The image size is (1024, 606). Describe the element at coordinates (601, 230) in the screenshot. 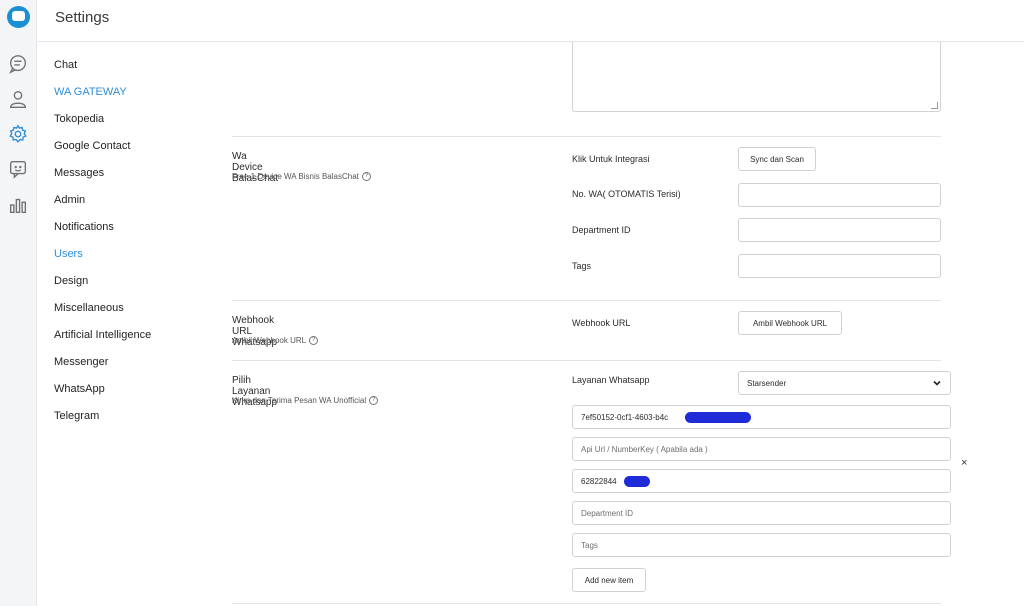

I see `department-label: Department ID` at that location.